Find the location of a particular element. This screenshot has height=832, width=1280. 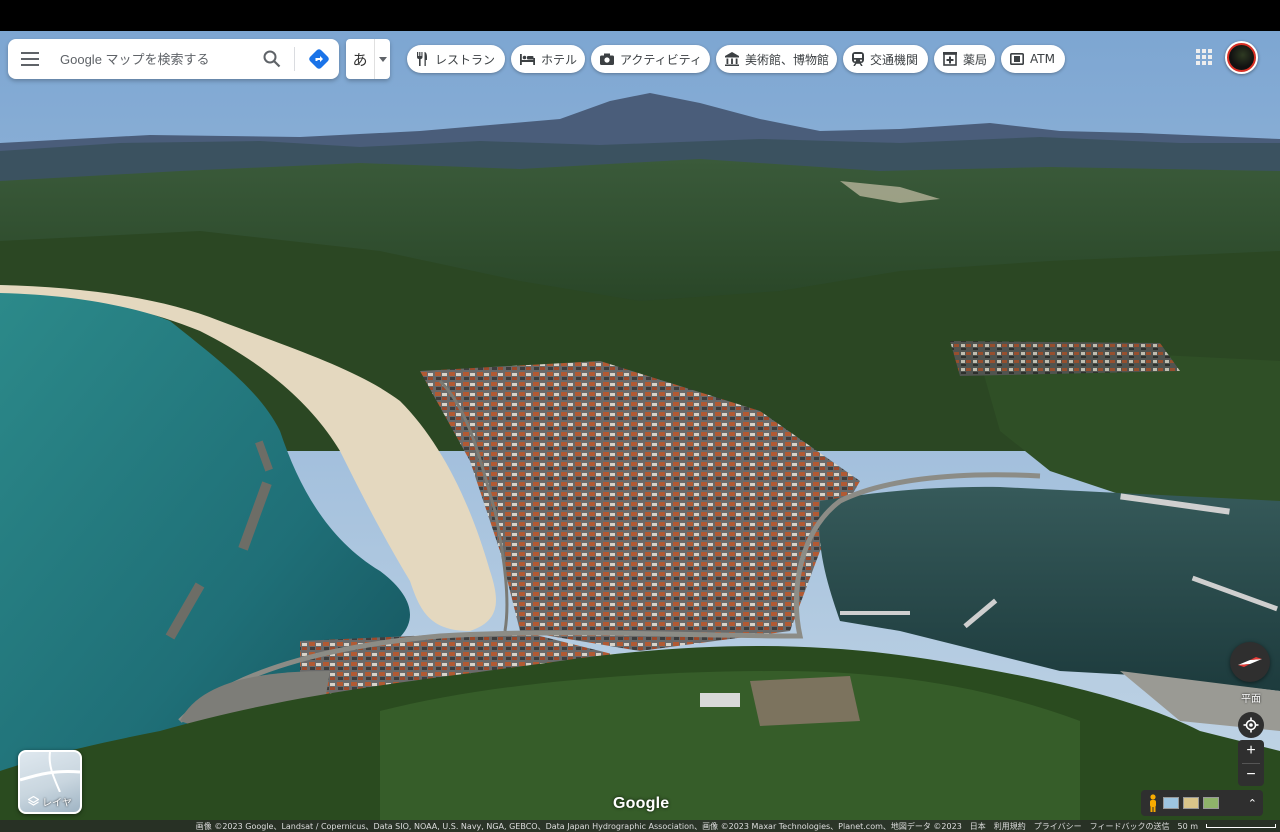

chip-activity: アクティビティ is located at coordinates (650, 59).